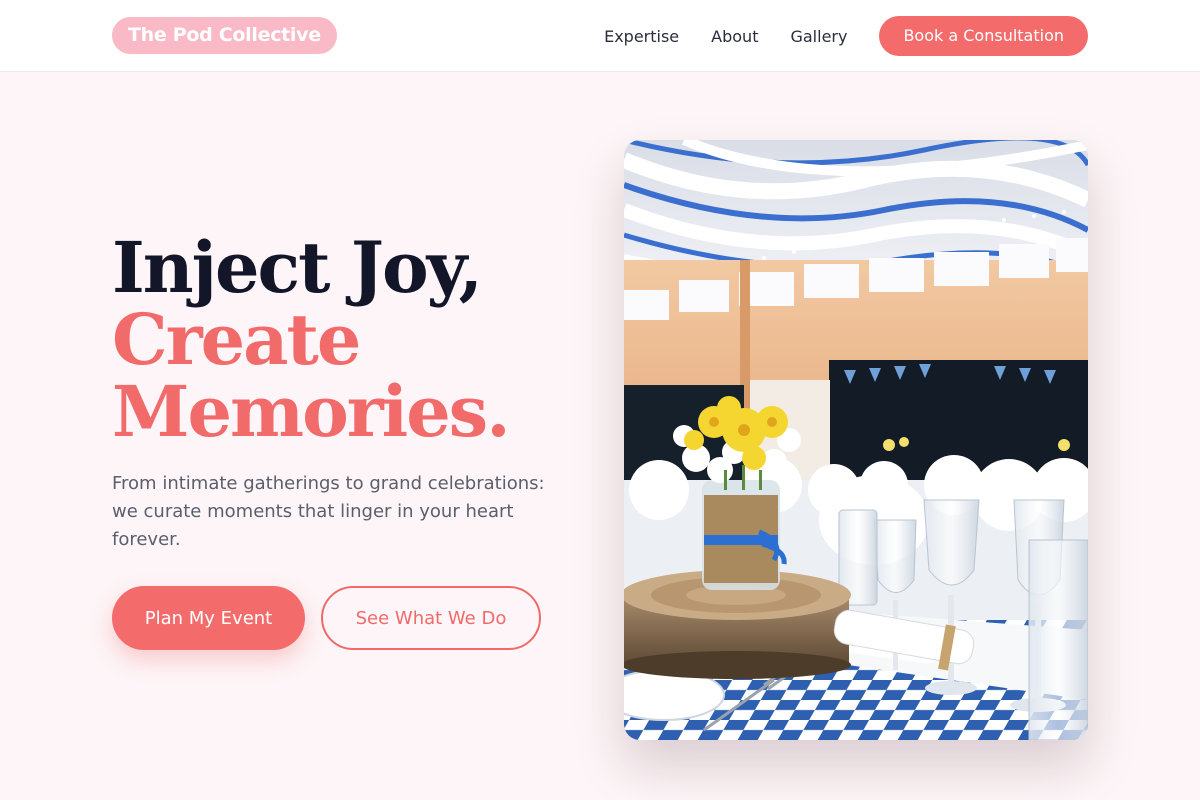 The width and height of the screenshot is (1200, 800). I want to click on hero-title: Inject Joy, Create Memories., so click(311, 339).